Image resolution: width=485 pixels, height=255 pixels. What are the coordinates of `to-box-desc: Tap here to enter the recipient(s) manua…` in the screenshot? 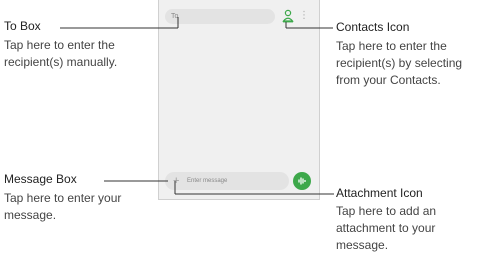 It's located at (61, 53).